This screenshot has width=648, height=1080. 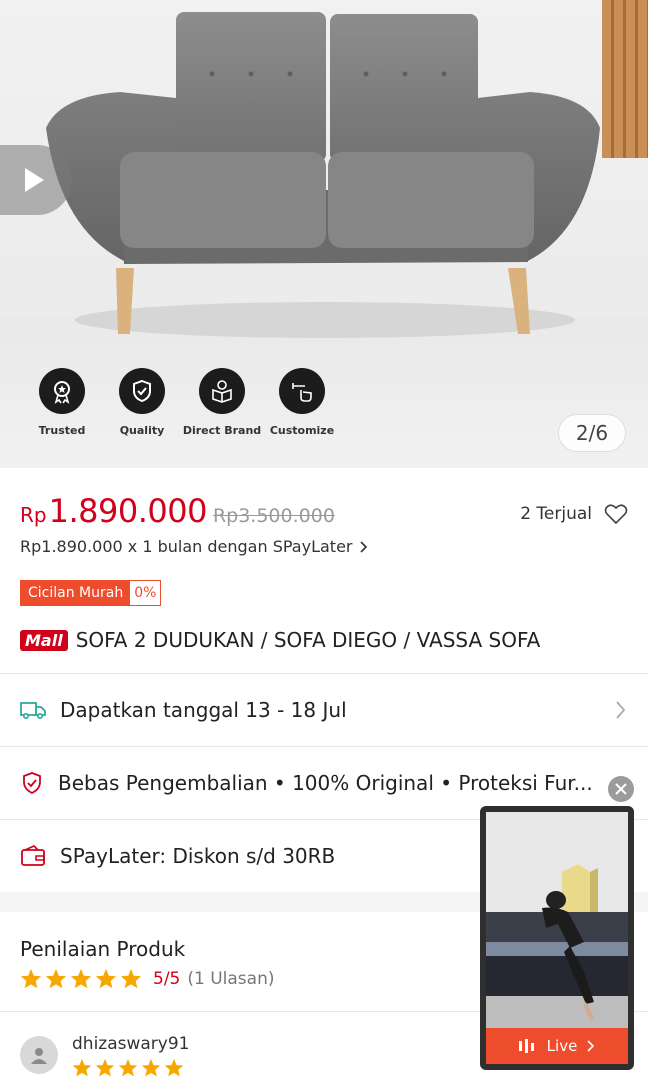 What do you see at coordinates (167, 979) in the screenshot?
I see `rating-value: 5/5` at bounding box center [167, 979].